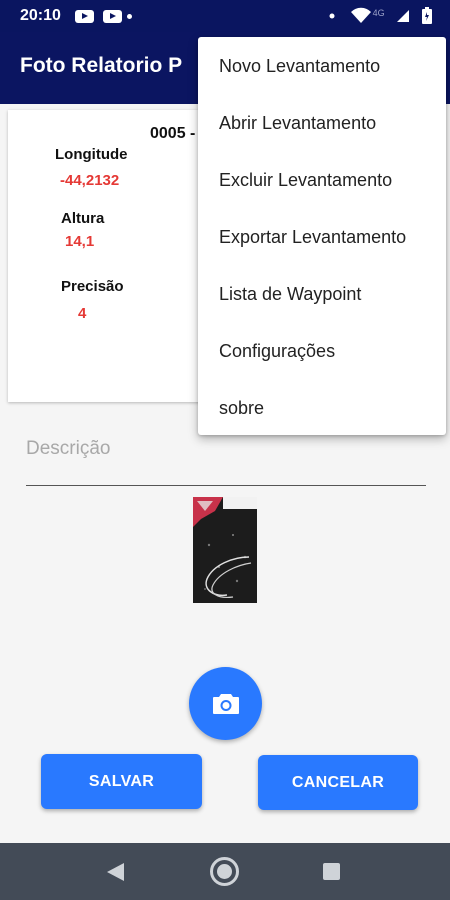 Image resolution: width=450 pixels, height=900 pixels. Describe the element at coordinates (332, 16) in the screenshot. I see `notification-dot-icon` at that location.